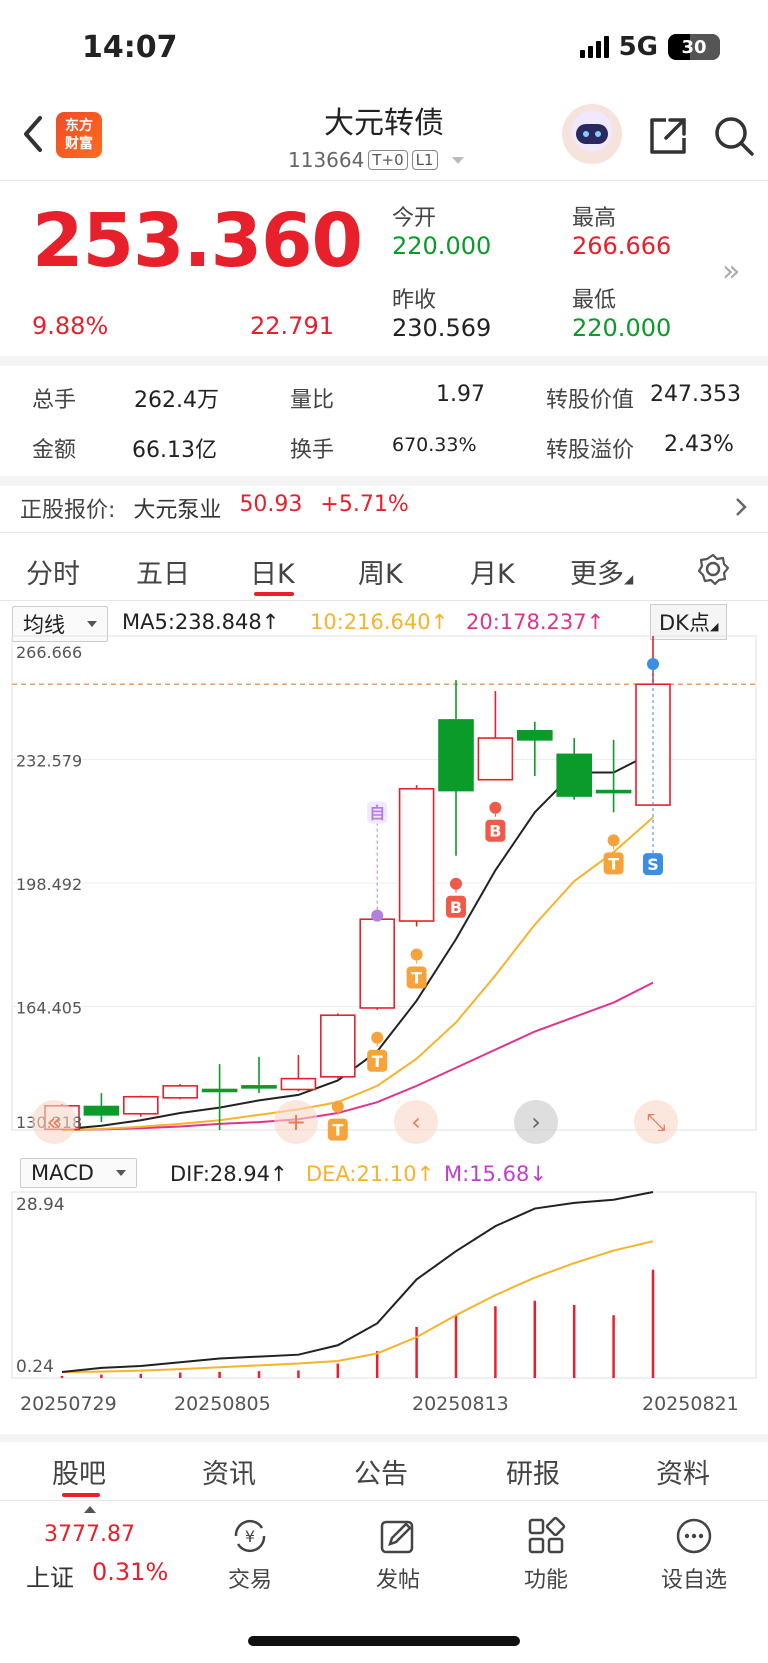  Describe the element at coordinates (357, 1306) in the screenshot. I see `macd-dea-line` at that location.